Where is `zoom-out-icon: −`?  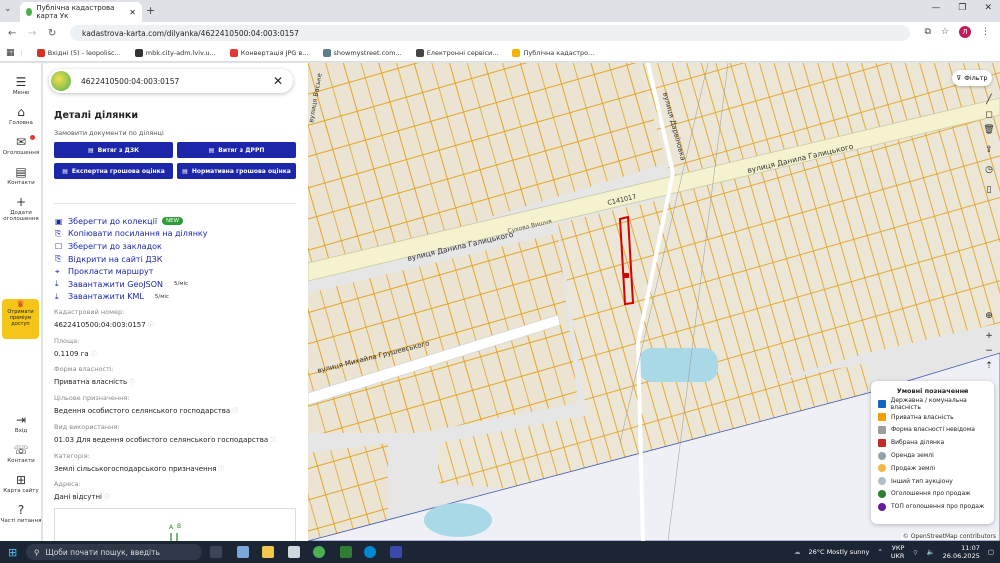
zoom-out-icon: − is located at coordinates (989, 351).